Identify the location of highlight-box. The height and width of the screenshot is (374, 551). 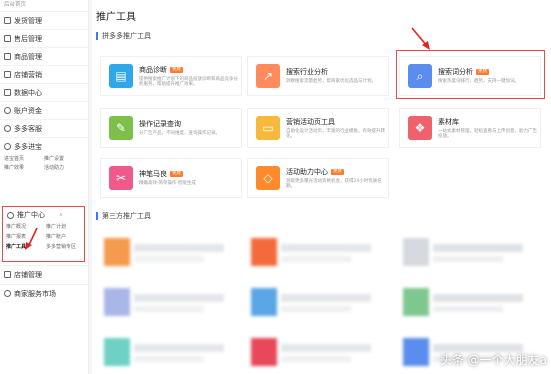
(470, 74).